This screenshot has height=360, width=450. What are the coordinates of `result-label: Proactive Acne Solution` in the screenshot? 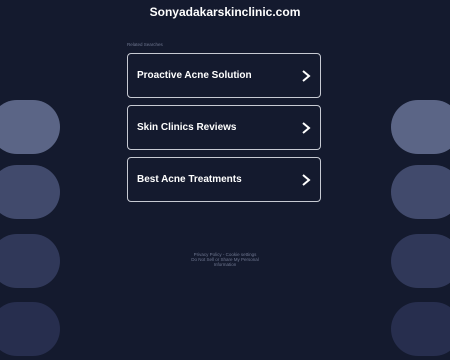 It's located at (194, 75).